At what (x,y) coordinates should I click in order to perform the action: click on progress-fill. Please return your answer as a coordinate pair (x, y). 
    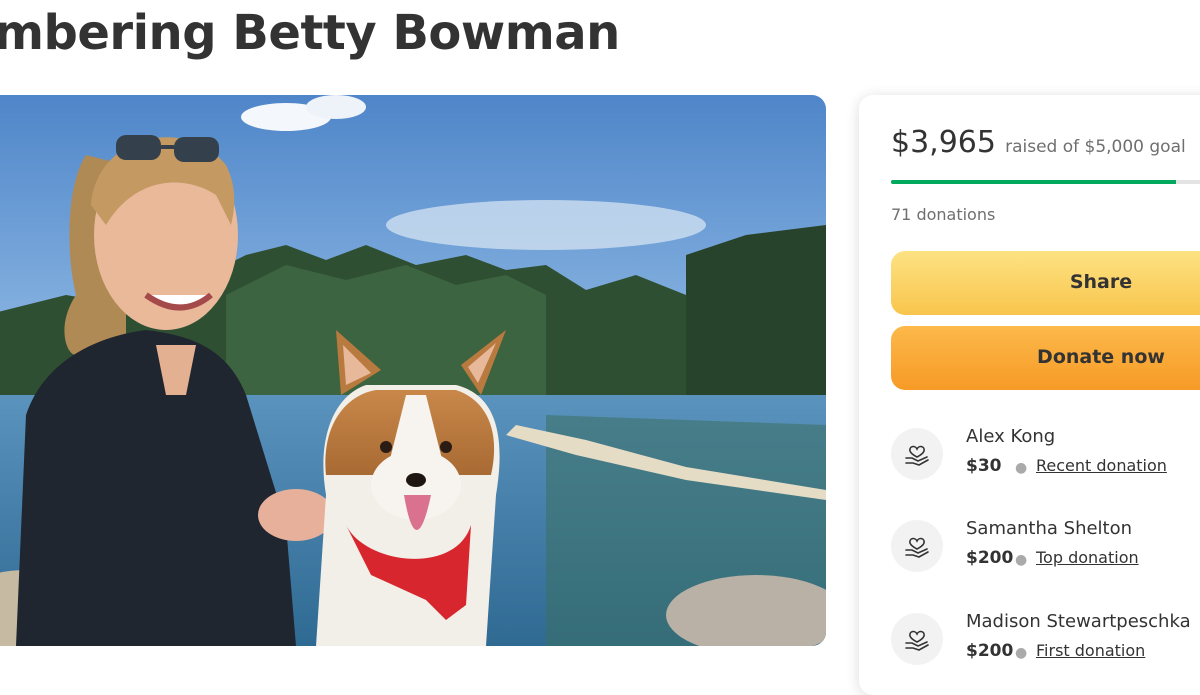
    Looking at the image, I should click on (1034, 182).